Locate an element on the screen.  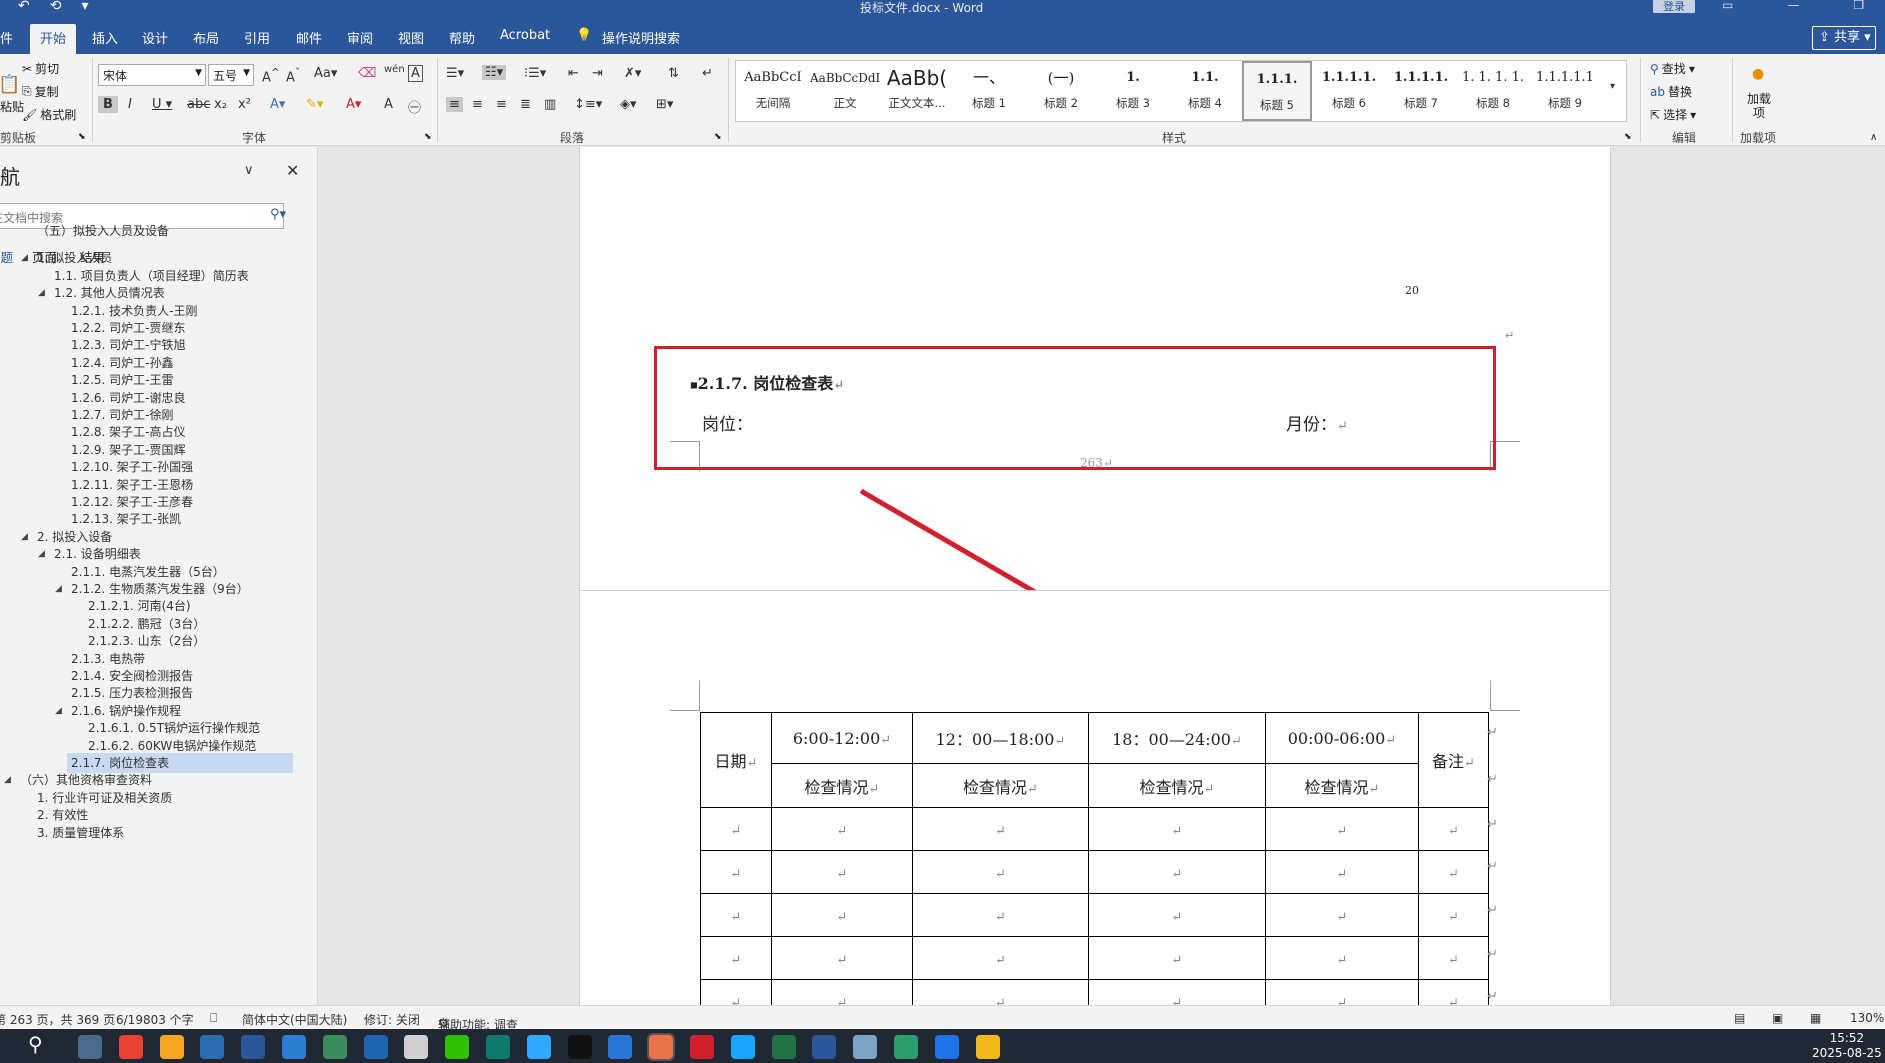
login-button: 登录 is located at coordinates (1674, 6).